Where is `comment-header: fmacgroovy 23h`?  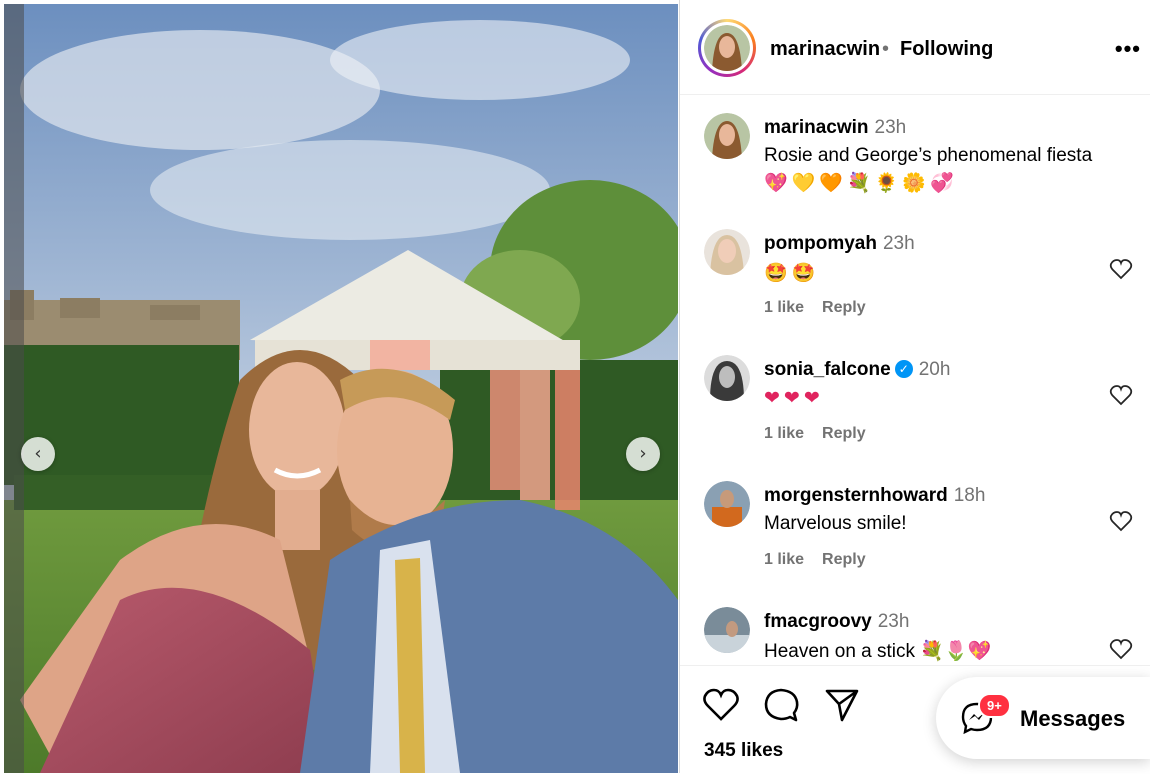
comment-header: fmacgroovy 23h is located at coordinates (836, 622).